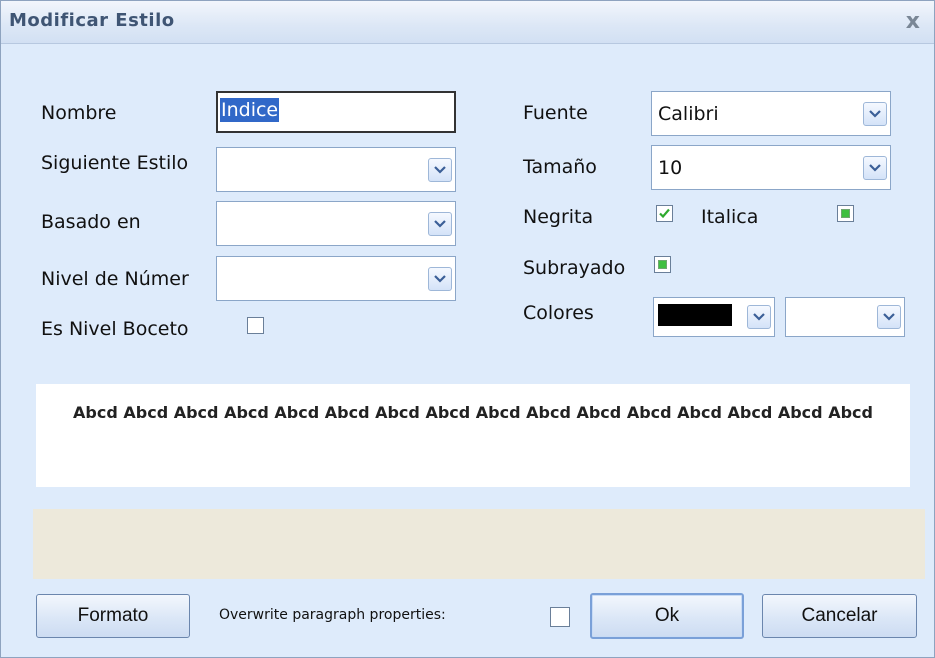 The image size is (935, 658). I want to click on fuente-value: Calibri, so click(688, 113).